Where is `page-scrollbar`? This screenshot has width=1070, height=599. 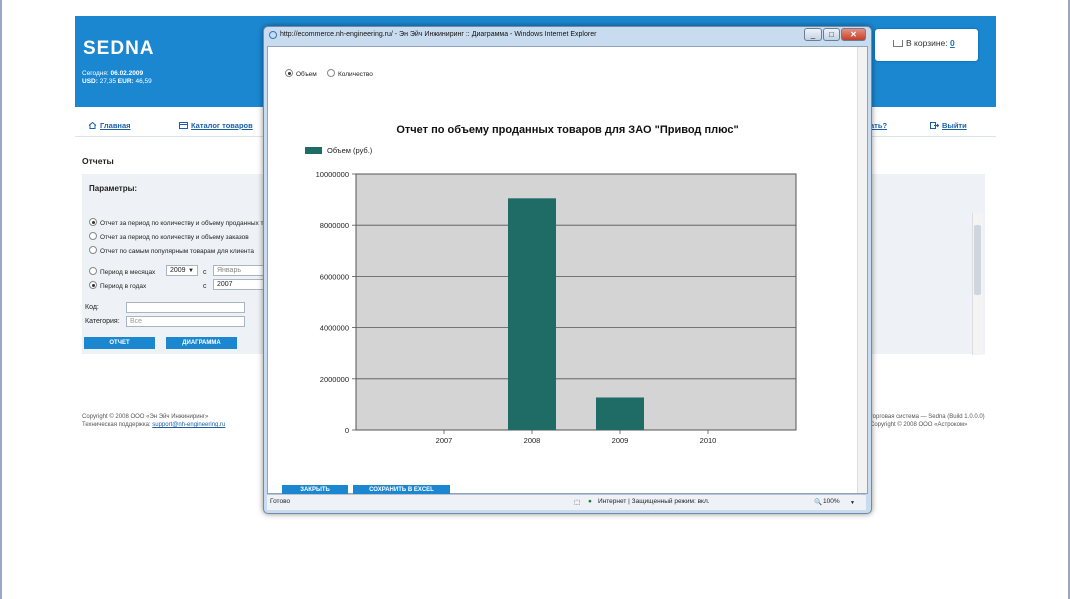
page-scrollbar is located at coordinates (977, 284).